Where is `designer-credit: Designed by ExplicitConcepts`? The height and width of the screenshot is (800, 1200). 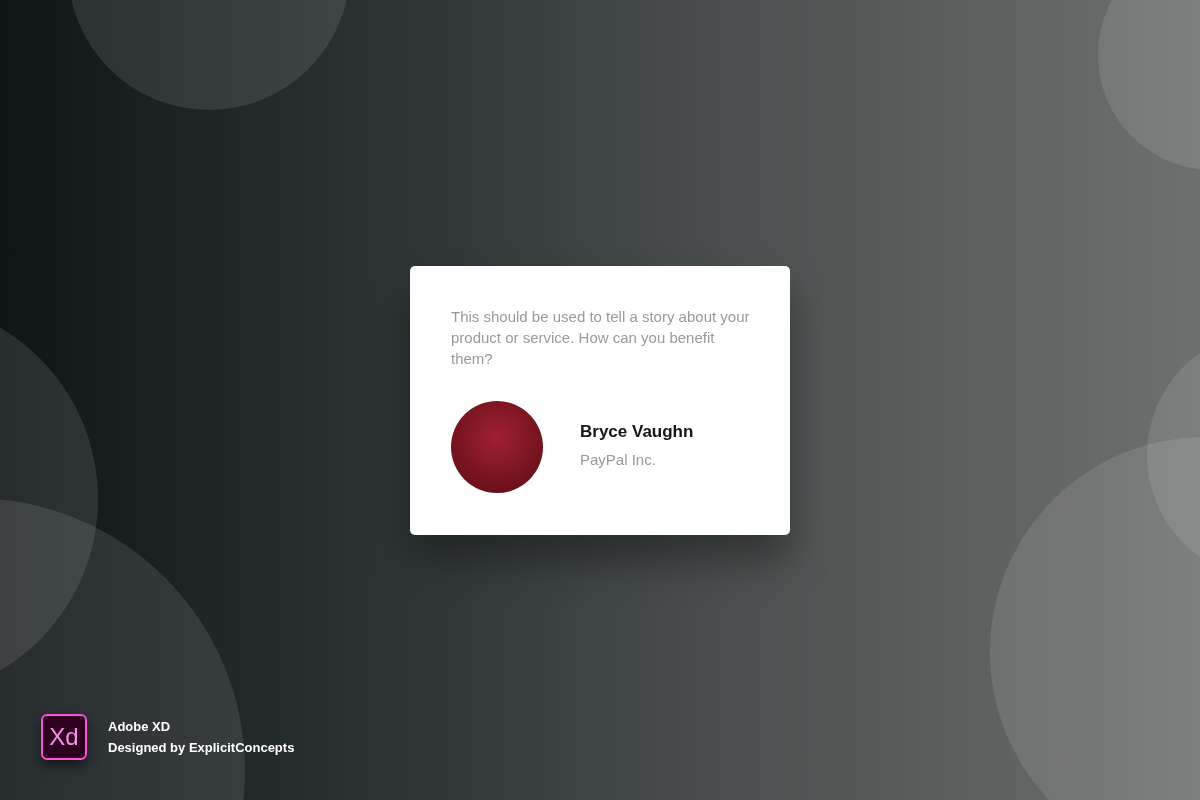
designer-credit: Designed by ExplicitConcepts is located at coordinates (201, 748).